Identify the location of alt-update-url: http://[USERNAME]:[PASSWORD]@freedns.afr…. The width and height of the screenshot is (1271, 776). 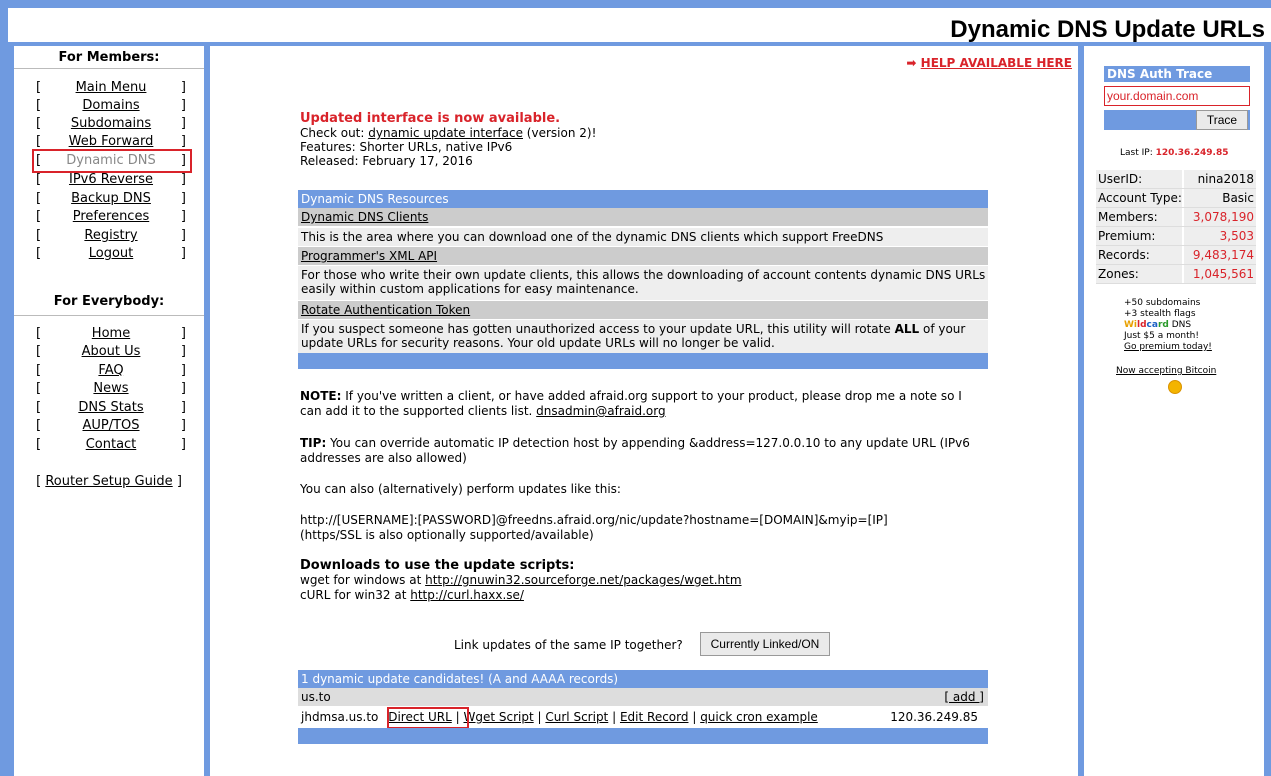
(594, 527).